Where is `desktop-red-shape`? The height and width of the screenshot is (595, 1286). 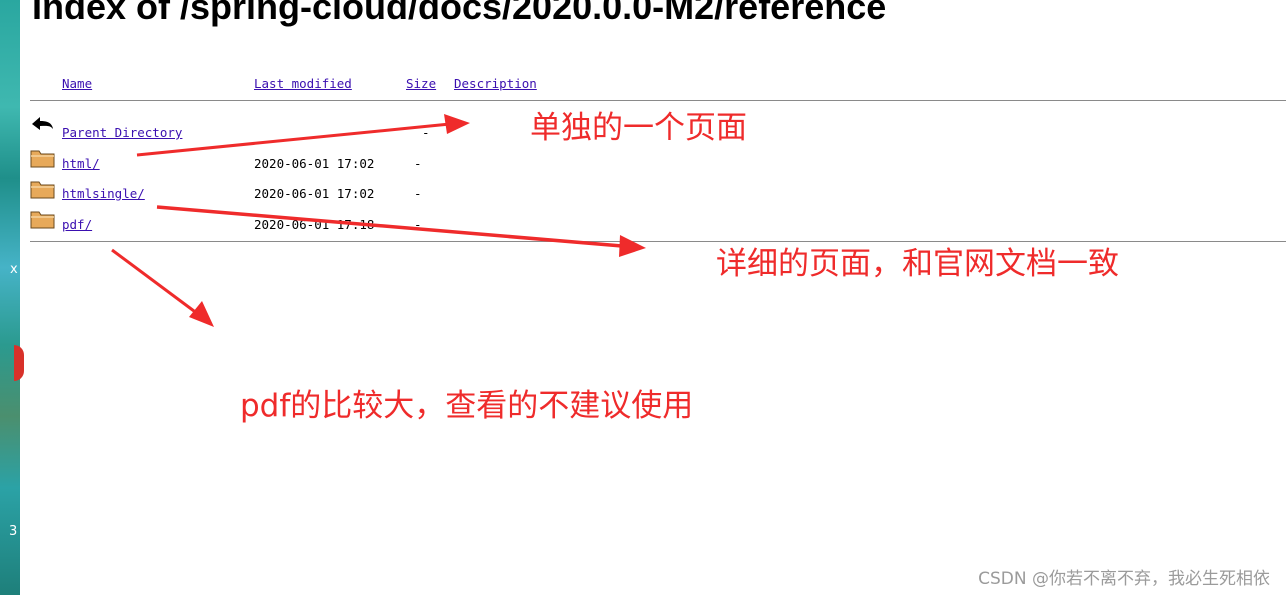 desktop-red-shape is located at coordinates (19, 363).